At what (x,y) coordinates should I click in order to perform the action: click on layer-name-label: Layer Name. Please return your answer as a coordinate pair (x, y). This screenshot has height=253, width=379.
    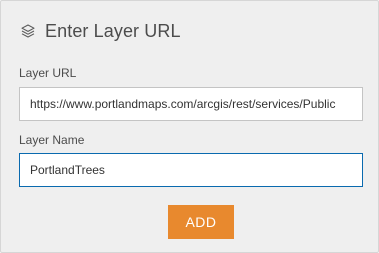
    Looking at the image, I should click on (52, 140).